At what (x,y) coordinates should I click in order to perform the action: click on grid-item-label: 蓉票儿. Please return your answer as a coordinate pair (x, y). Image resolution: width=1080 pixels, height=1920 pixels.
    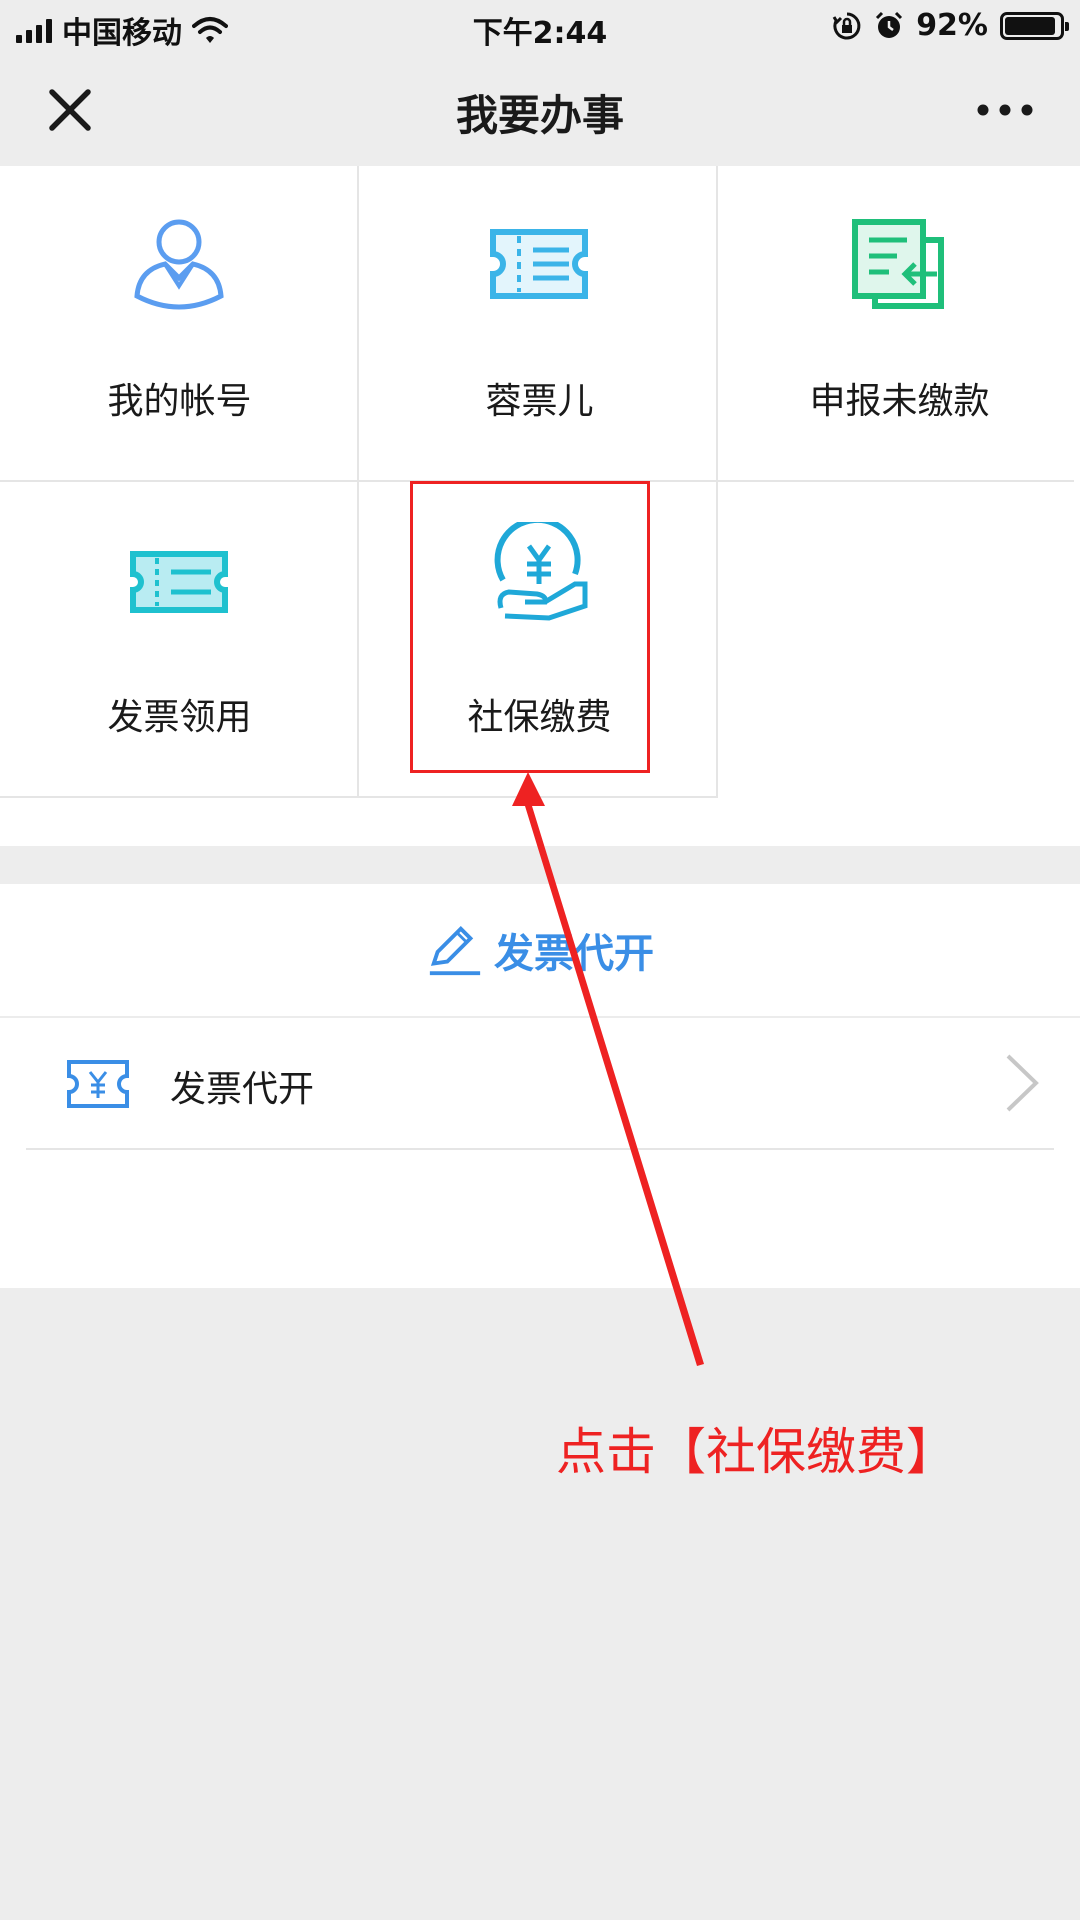
    Looking at the image, I should click on (539, 401).